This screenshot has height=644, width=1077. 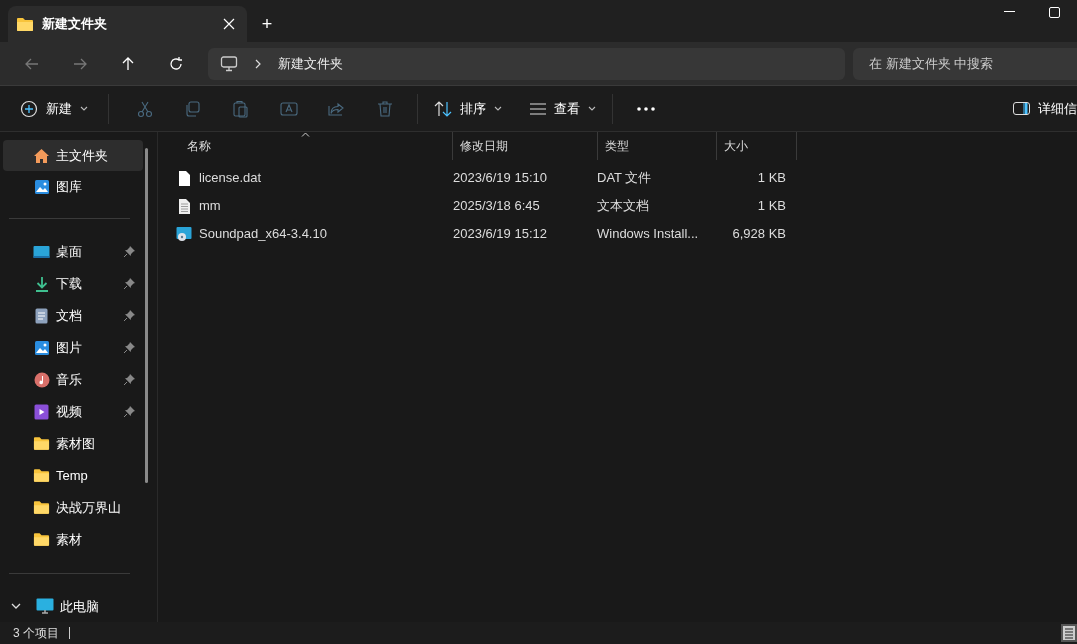 I want to click on sidebar-item: 音乐, so click(x=73, y=379).